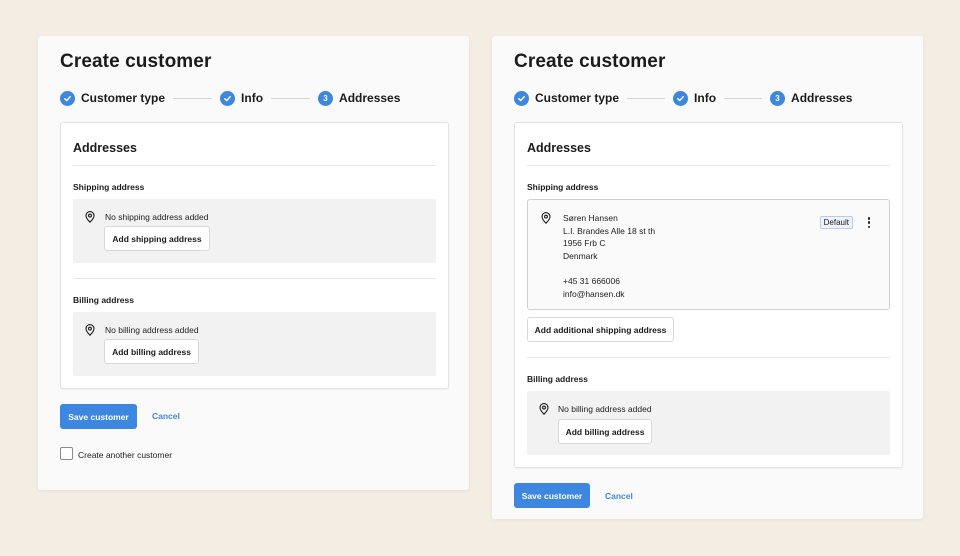 This screenshot has height=556, width=960. What do you see at coordinates (591, 281) in the screenshot?
I see `address-phone: +45 31 666006` at bounding box center [591, 281].